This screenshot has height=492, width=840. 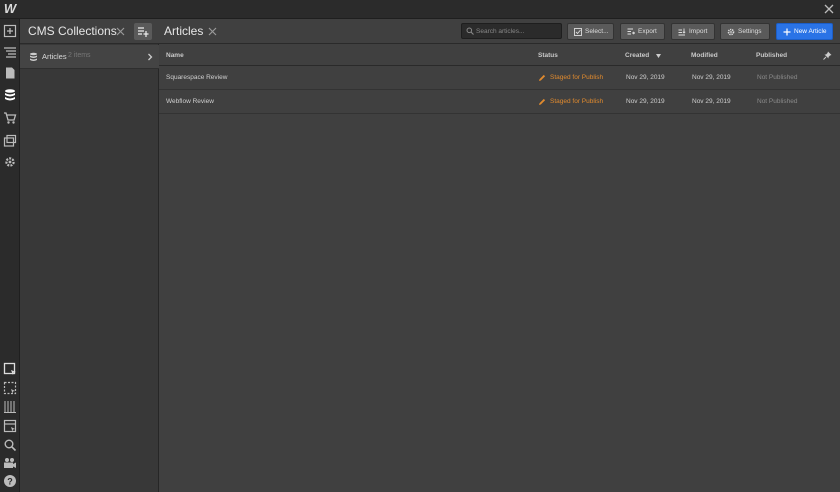 What do you see at coordinates (10, 407) in the screenshot?
I see `grid-icon` at bounding box center [10, 407].